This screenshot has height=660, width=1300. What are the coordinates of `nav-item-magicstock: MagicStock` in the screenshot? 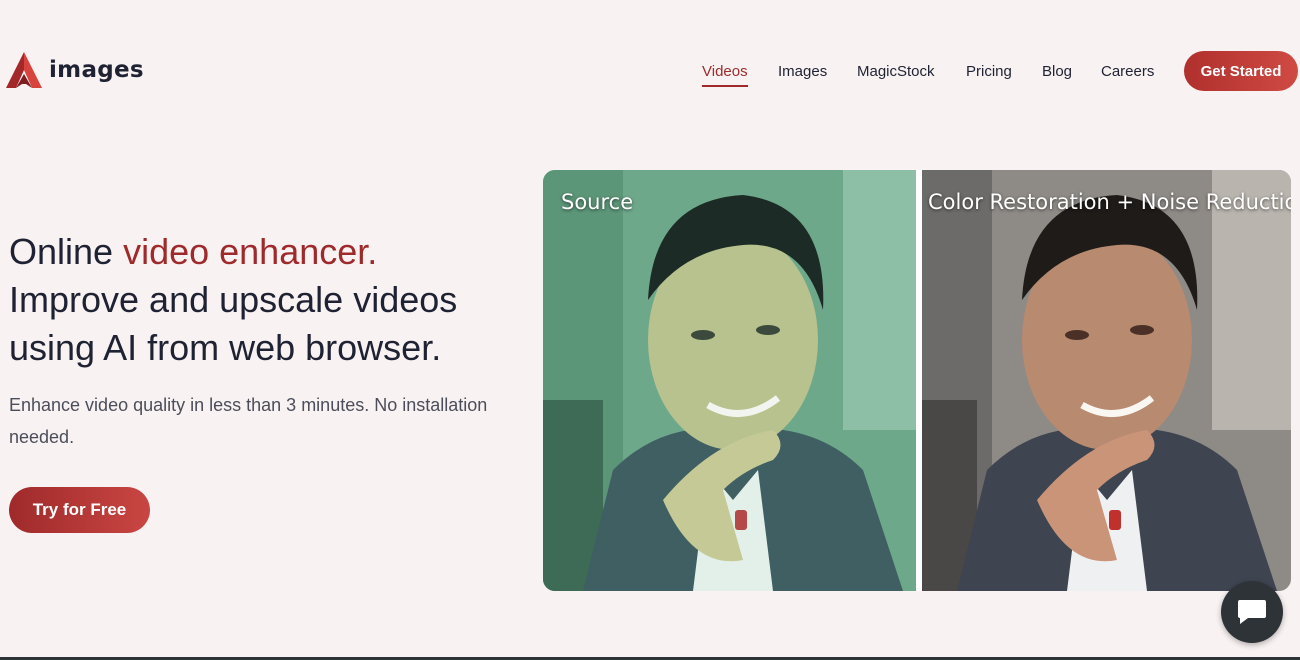 It's located at (896, 71).